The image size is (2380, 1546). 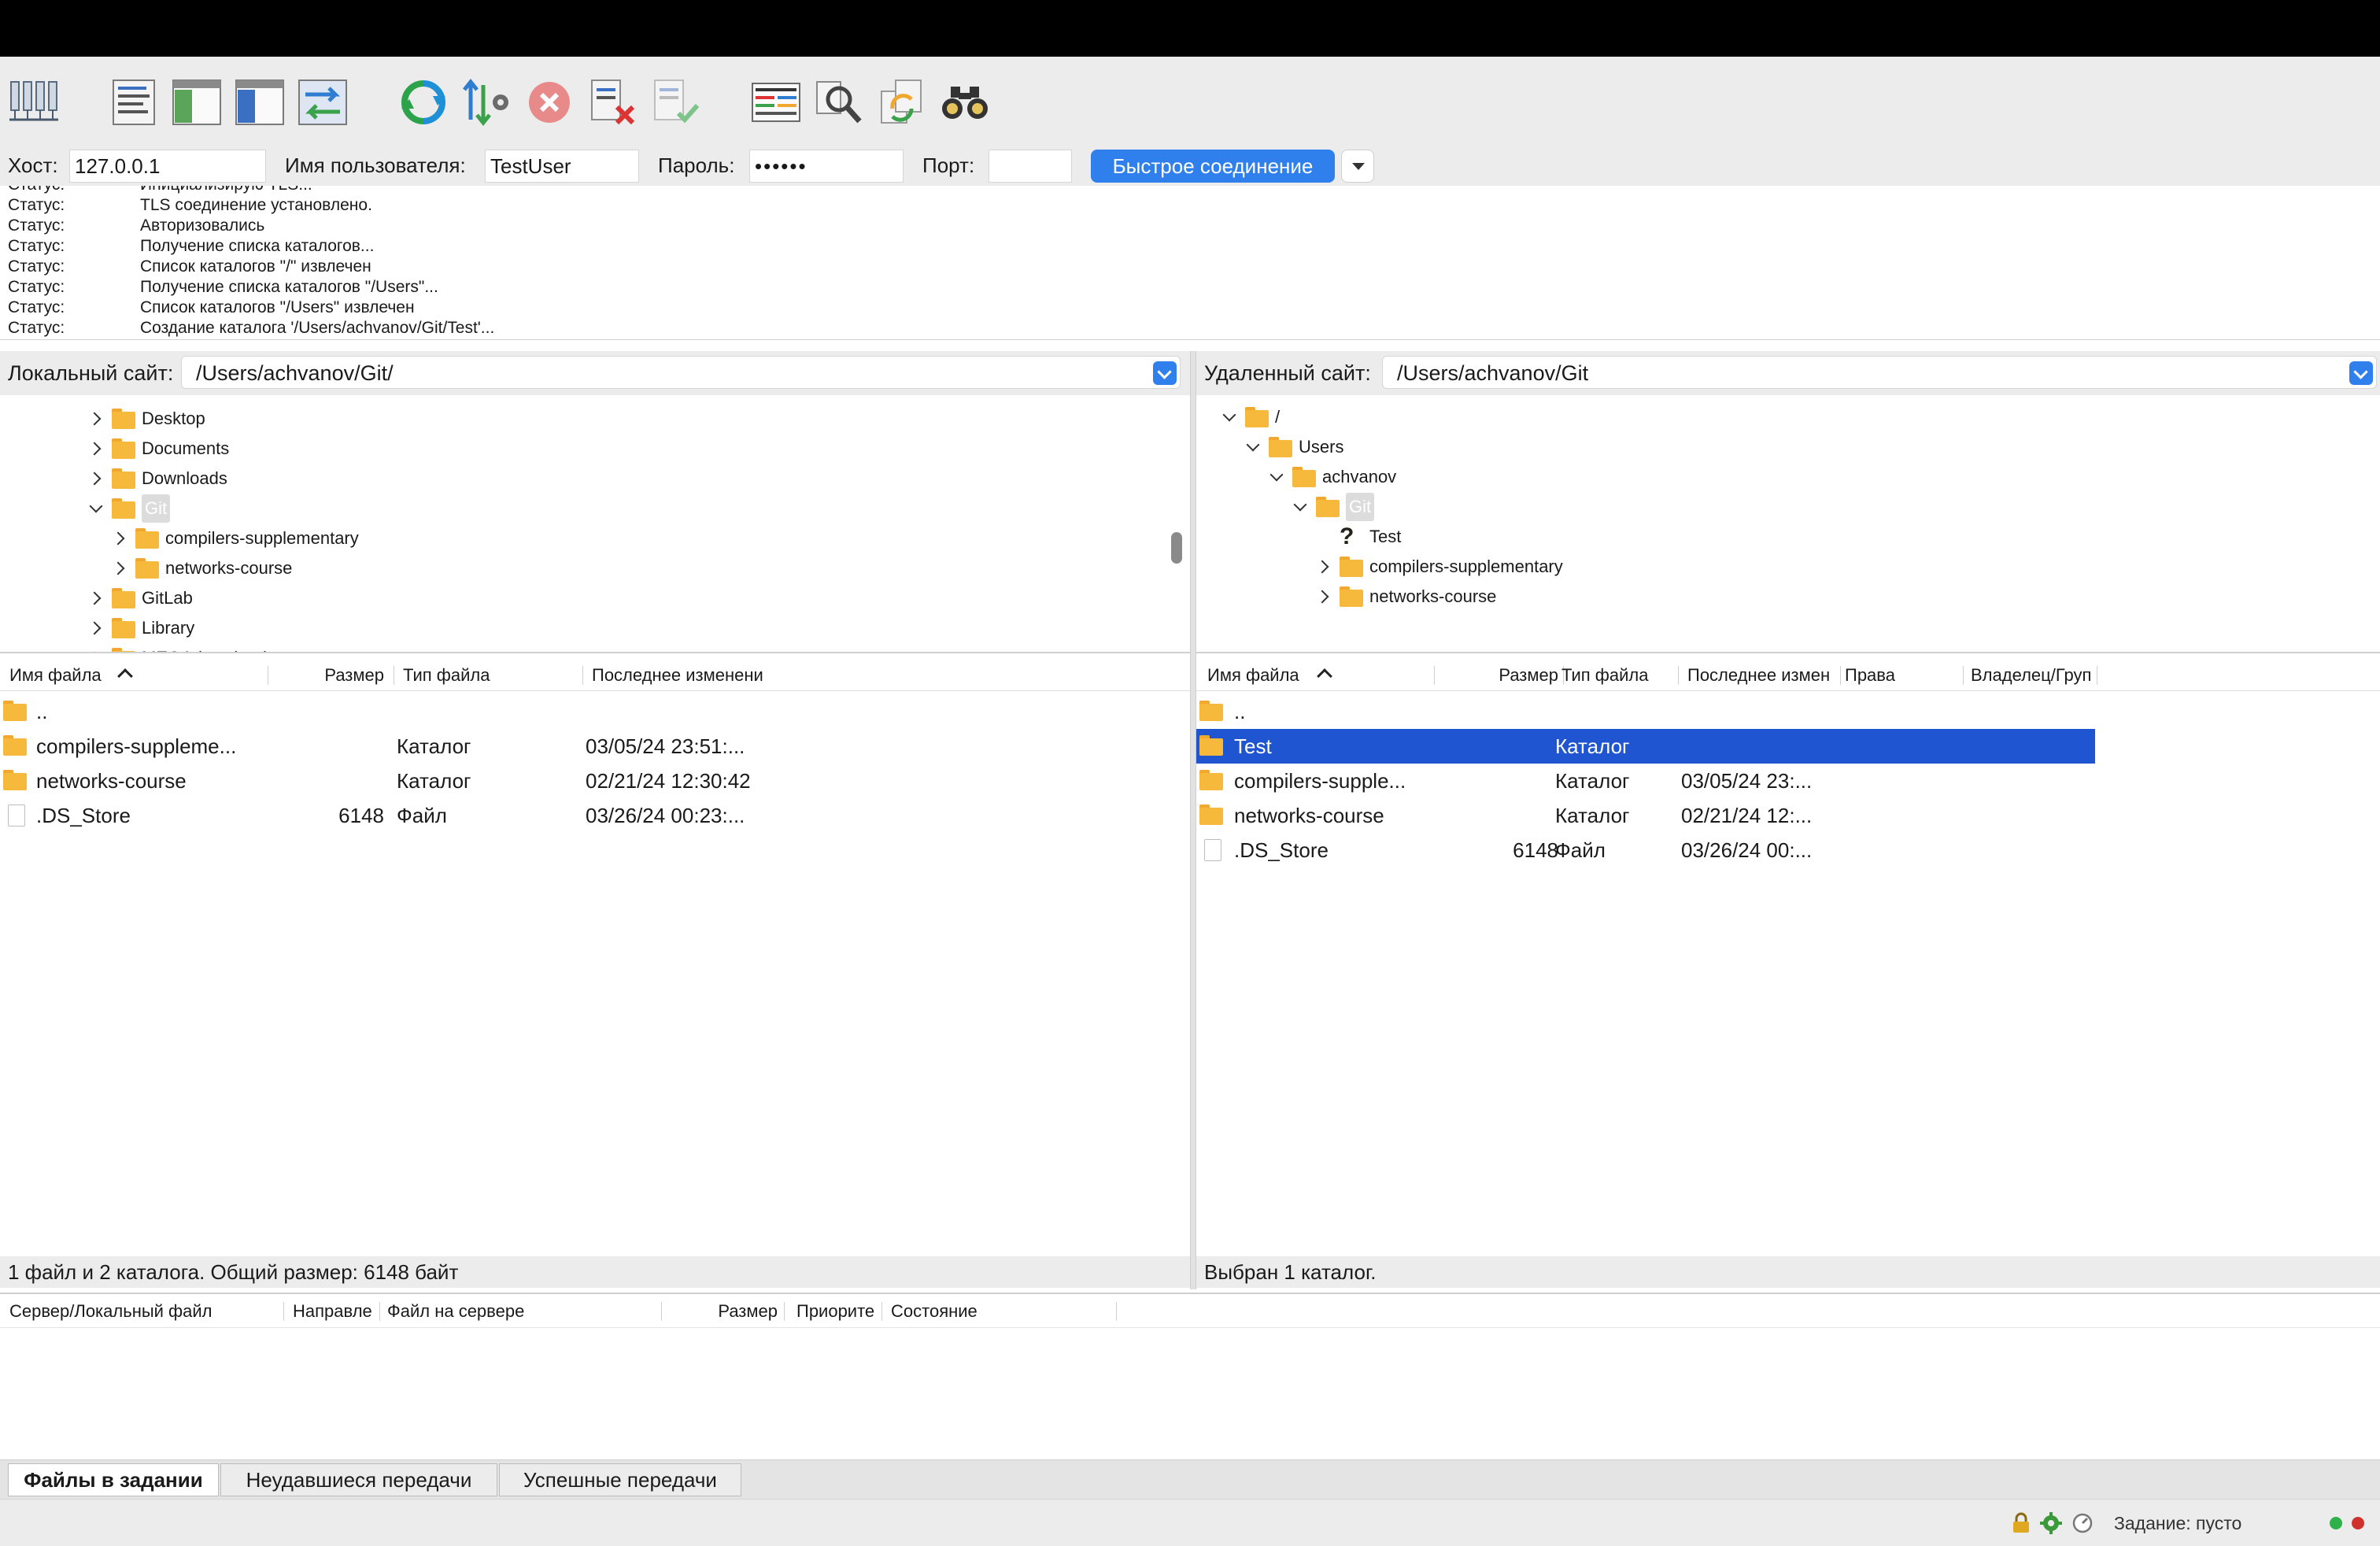 I want to click on column-owner: Владелец/Груп, so click(x=2034, y=675).